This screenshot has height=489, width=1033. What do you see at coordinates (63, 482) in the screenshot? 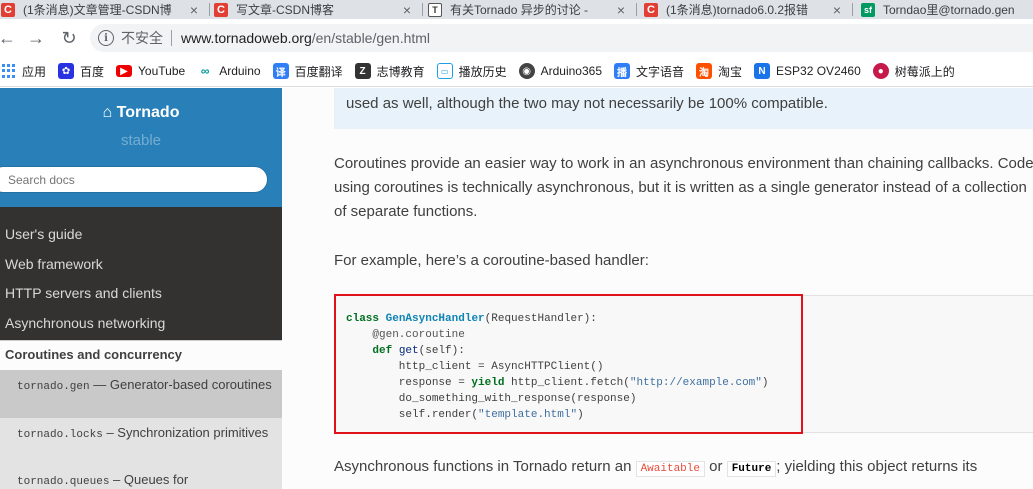
I see `subitem-code: tornado.queues` at bounding box center [63, 482].